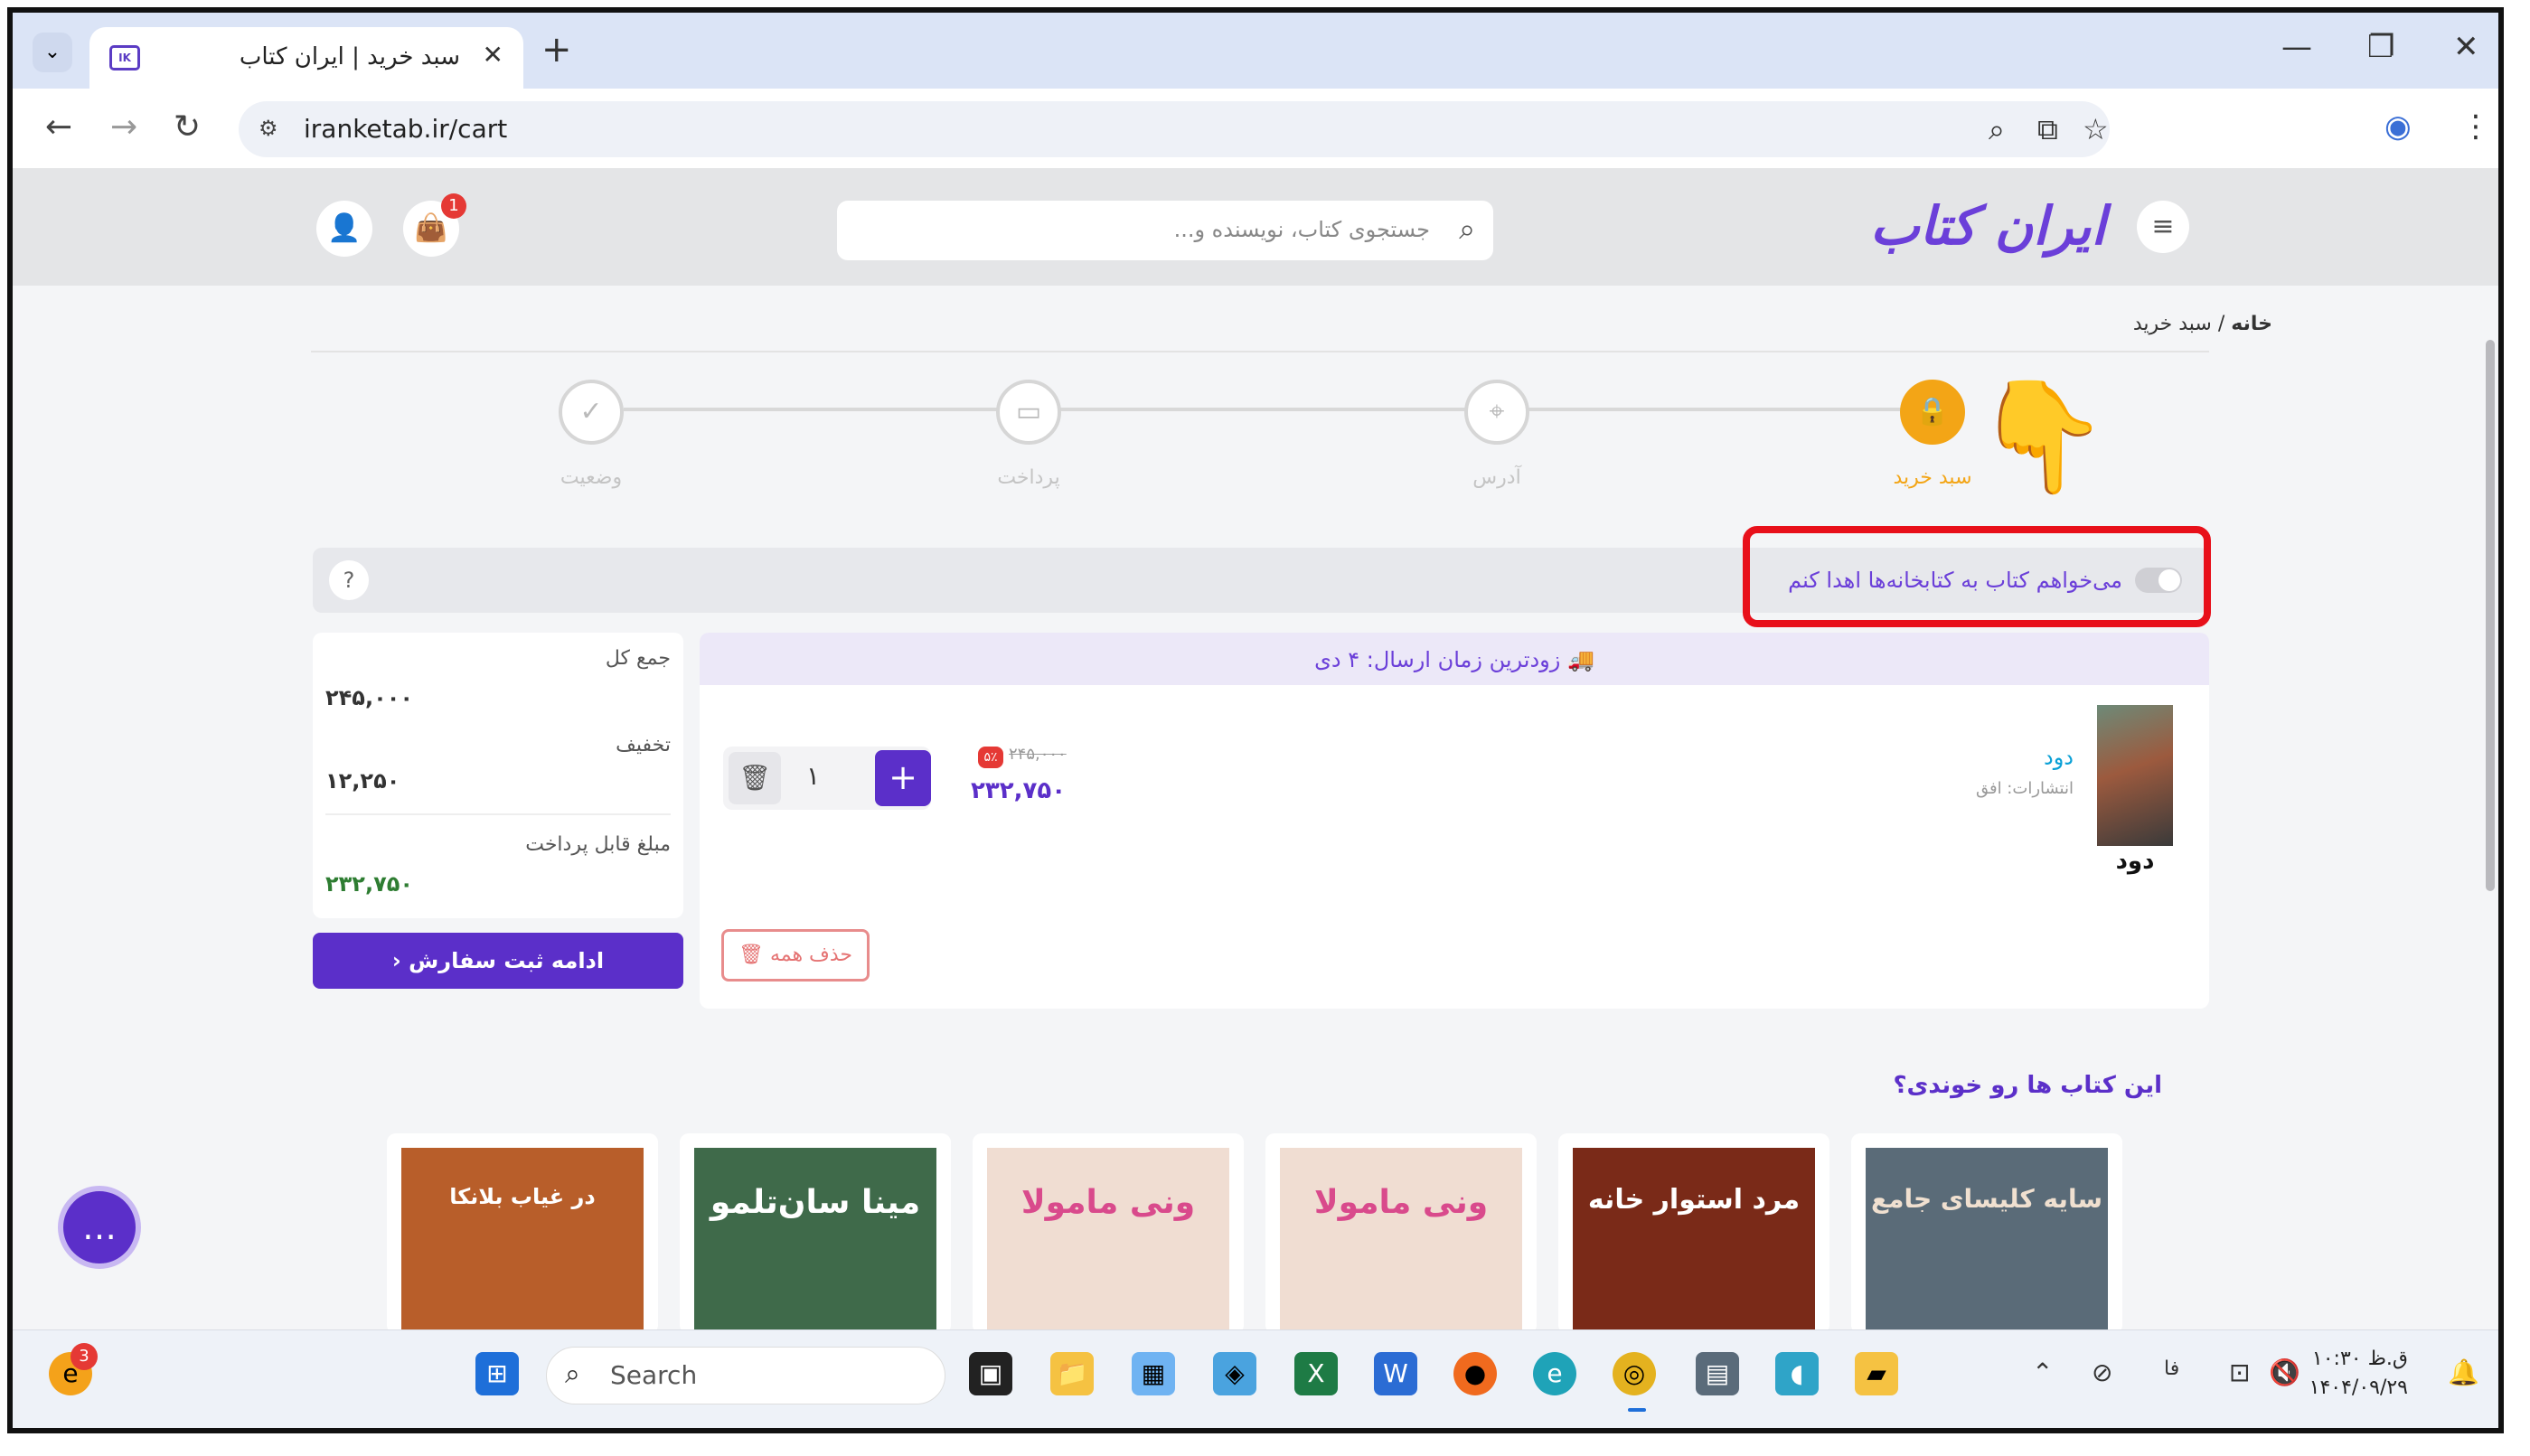 The width and height of the screenshot is (2530, 1456). Describe the element at coordinates (2171, 1368) in the screenshot. I see `input-language: فا` at that location.